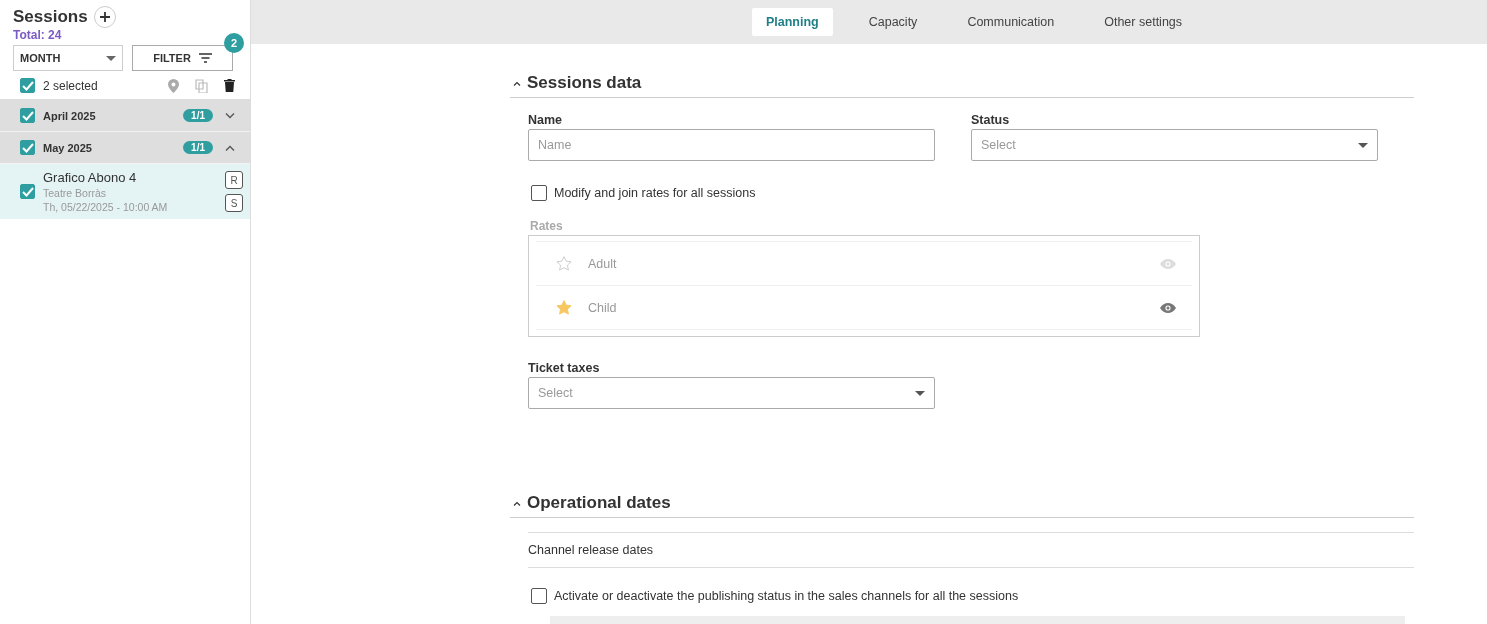 This screenshot has height=624, width=1487. I want to click on view-select: MONTH, so click(68, 58).